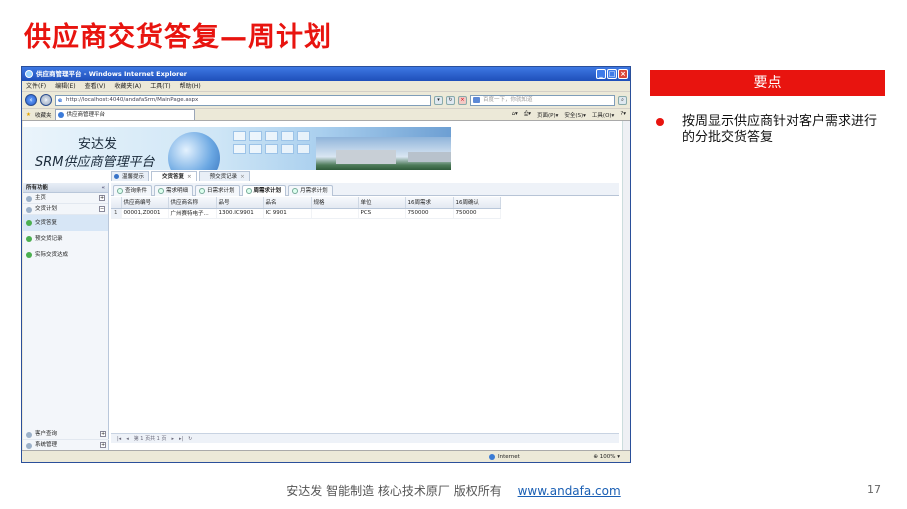 The image size is (907, 509). What do you see at coordinates (160, 86) in the screenshot?
I see `menu-tools: 工具(T)` at bounding box center [160, 86].